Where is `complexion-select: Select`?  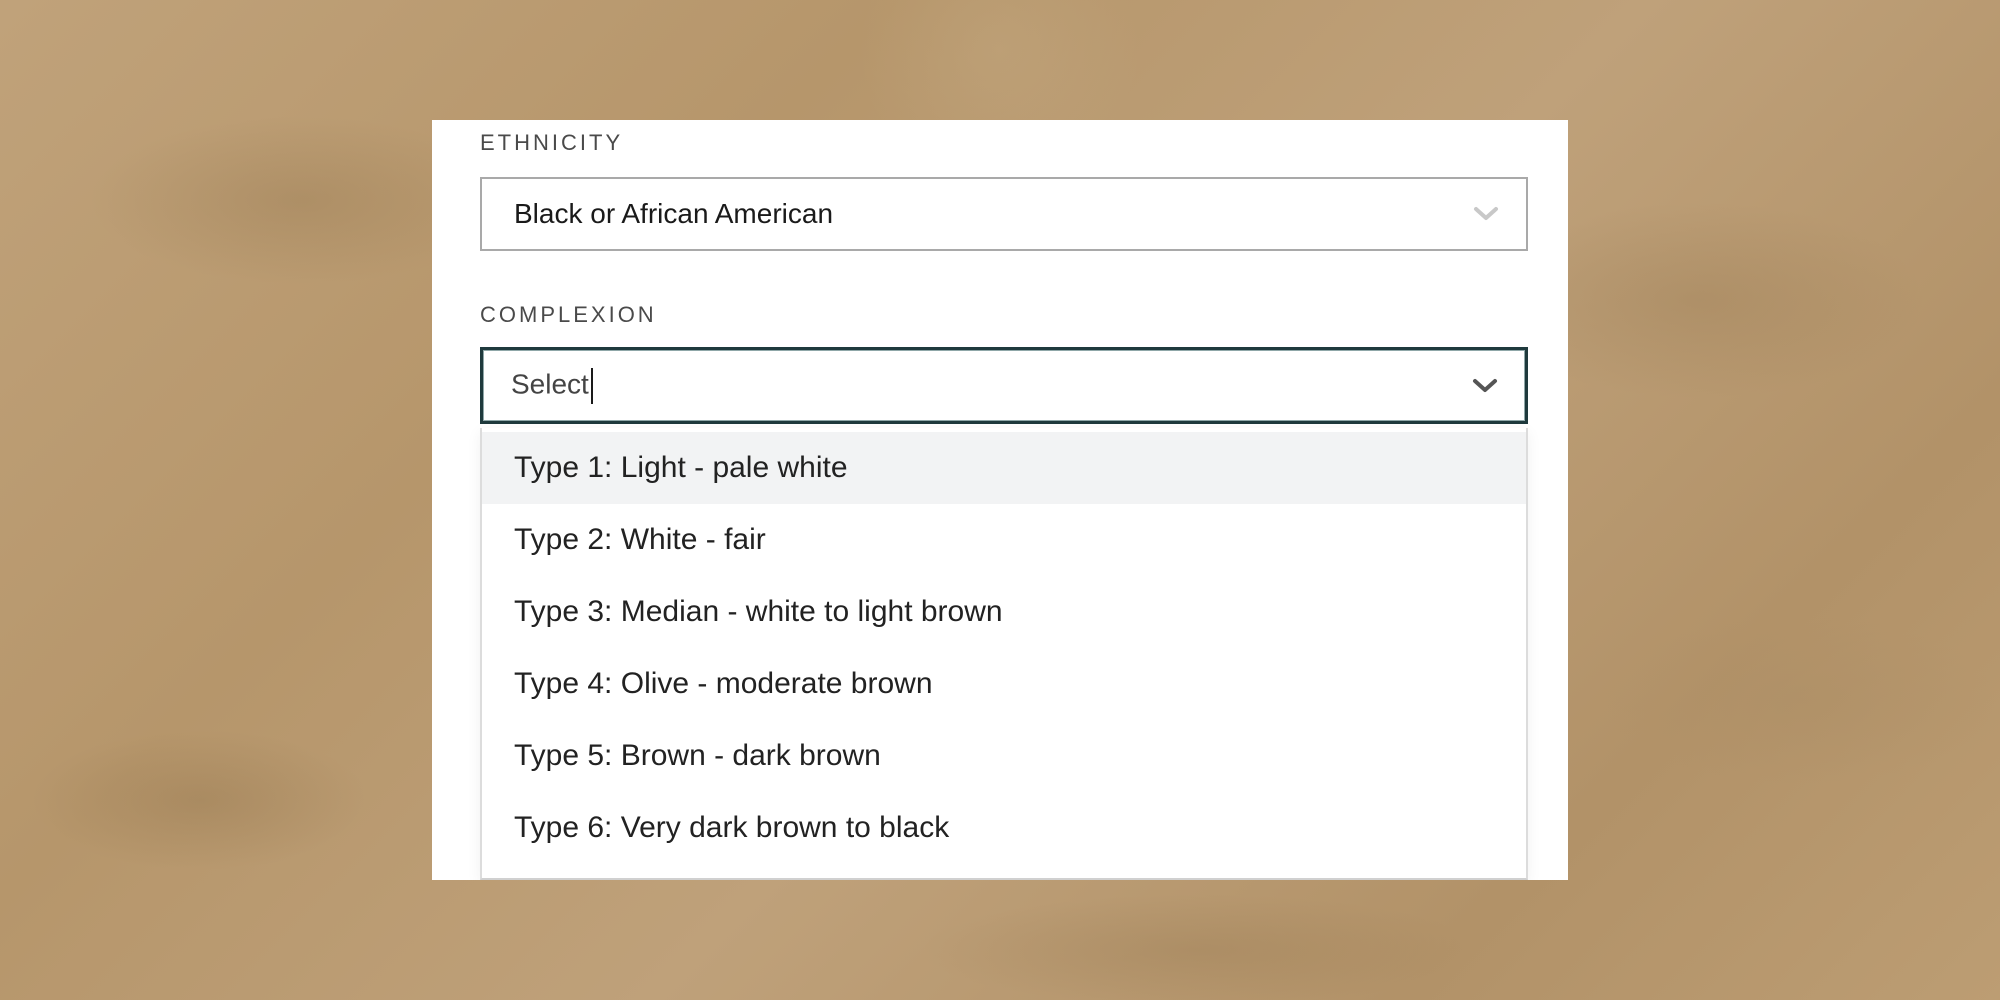 complexion-select: Select is located at coordinates (1004, 385).